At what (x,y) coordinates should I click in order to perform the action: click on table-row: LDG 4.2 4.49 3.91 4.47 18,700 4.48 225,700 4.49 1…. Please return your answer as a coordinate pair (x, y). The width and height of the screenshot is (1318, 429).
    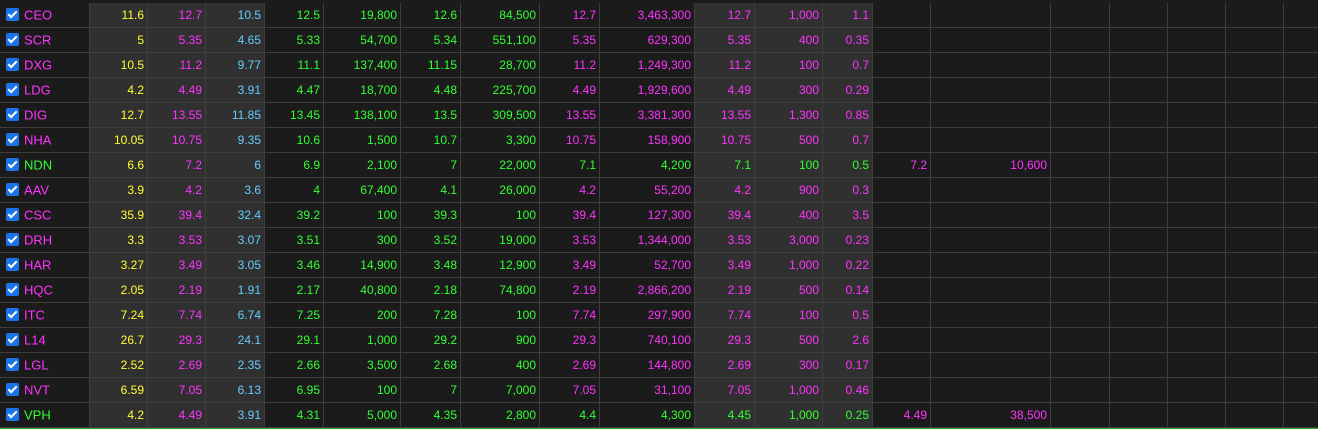
    Looking at the image, I should click on (659, 90).